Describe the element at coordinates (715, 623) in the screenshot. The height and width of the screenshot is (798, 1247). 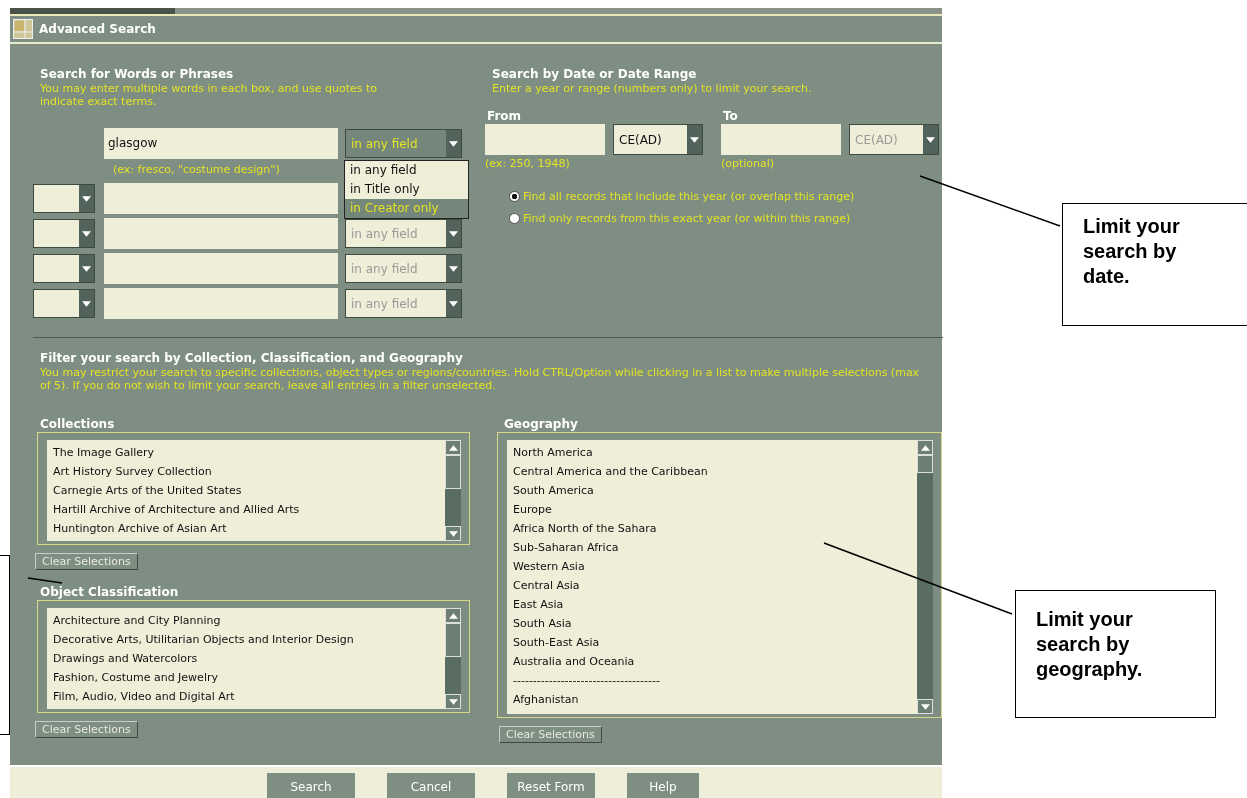
I see `list-item: South Asia` at that location.